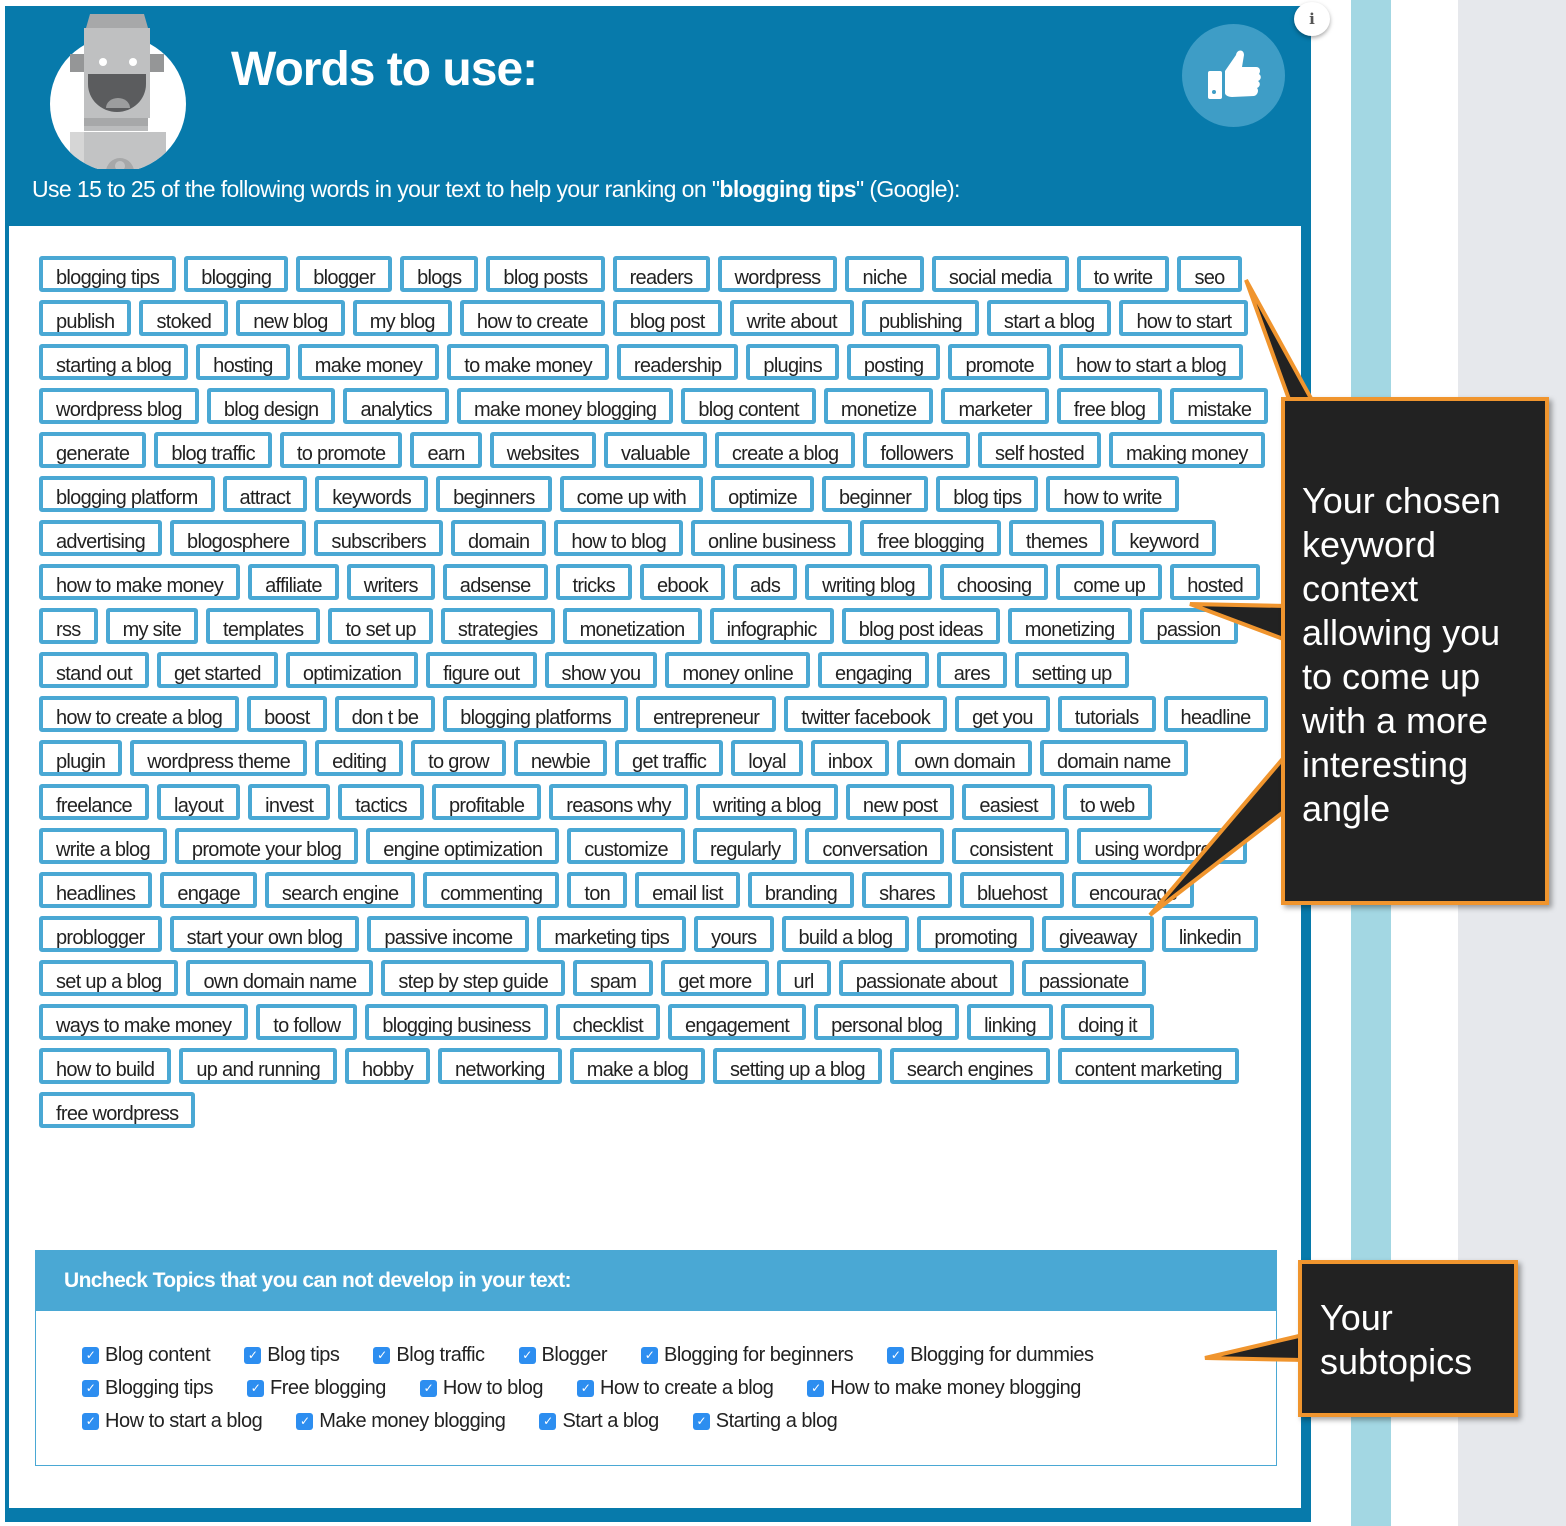 The height and width of the screenshot is (1526, 1566). What do you see at coordinates (545, 274) in the screenshot?
I see `word-tag: blog posts` at bounding box center [545, 274].